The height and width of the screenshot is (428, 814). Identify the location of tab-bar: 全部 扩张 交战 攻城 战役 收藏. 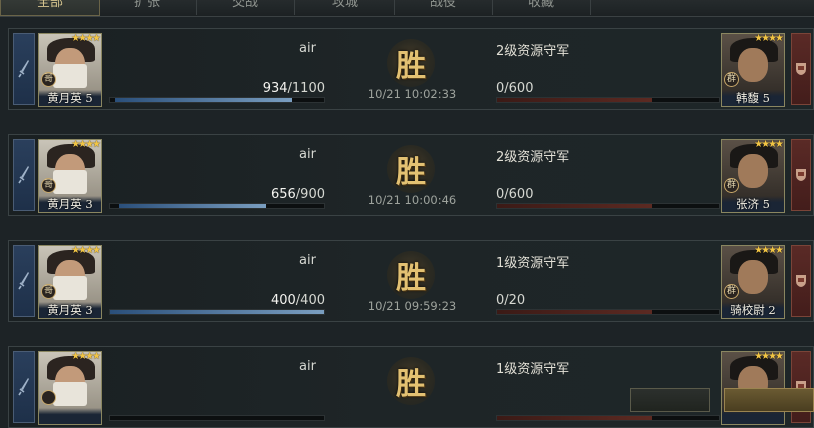
(407, 8).